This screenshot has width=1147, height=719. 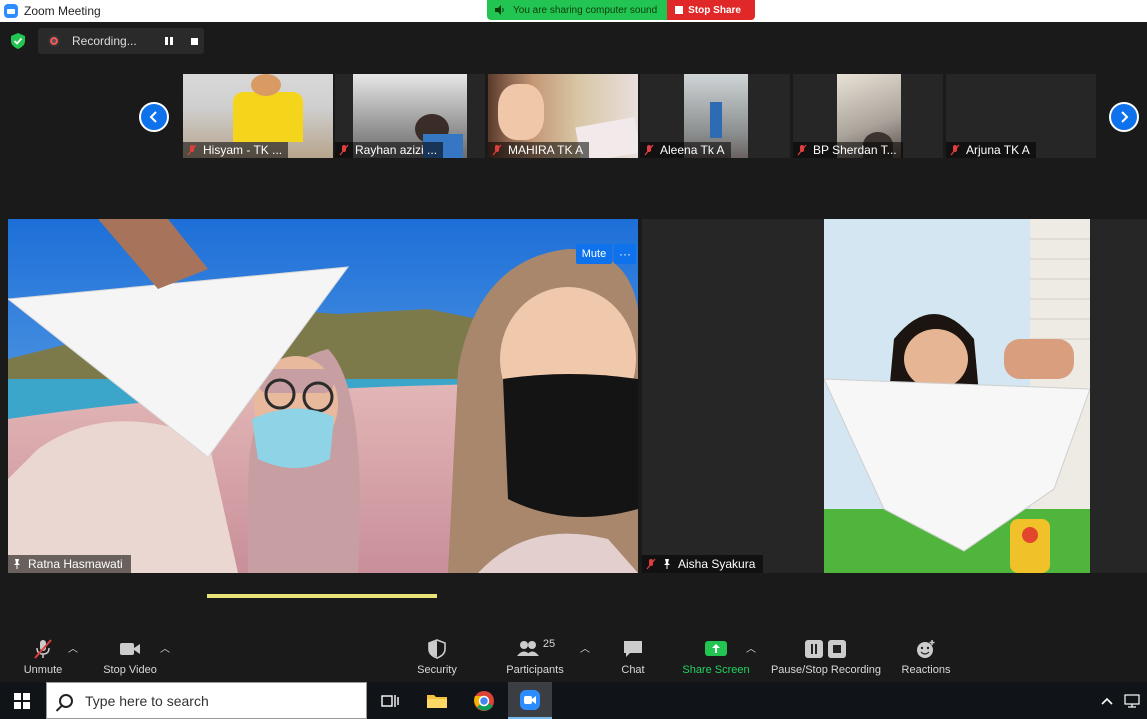 I want to click on reactions-button: Reactions, so click(x=926, y=656).